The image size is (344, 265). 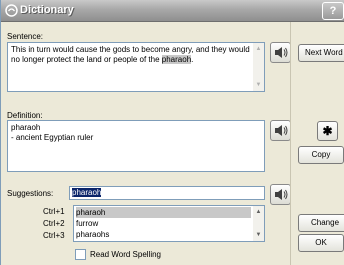 I want to click on suggestions-label: Suggestions:, so click(x=30, y=193).